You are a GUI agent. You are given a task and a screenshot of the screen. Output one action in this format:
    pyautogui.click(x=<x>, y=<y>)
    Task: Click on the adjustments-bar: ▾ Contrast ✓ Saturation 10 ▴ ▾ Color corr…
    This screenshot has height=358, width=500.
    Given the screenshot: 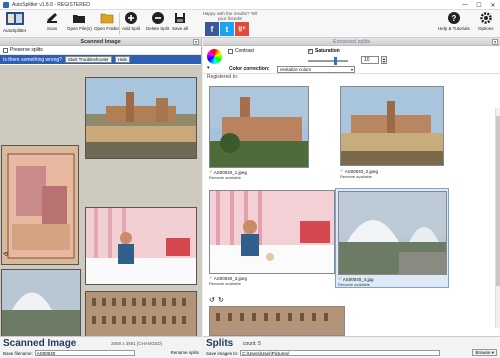 What is the action you would take?
    pyautogui.click(x=351, y=60)
    